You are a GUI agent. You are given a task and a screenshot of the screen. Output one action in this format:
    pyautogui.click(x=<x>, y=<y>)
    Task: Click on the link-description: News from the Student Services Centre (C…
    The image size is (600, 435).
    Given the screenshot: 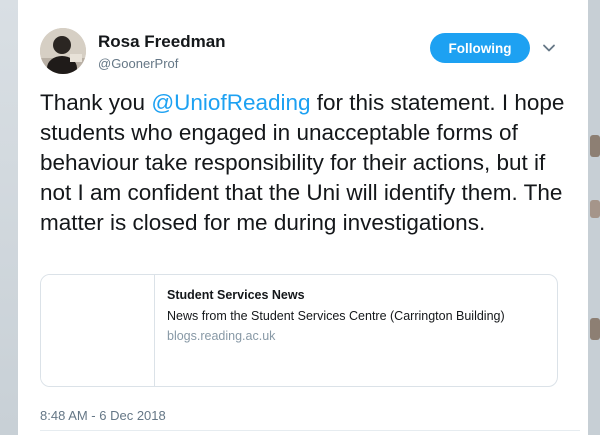 What is the action you would take?
    pyautogui.click(x=336, y=316)
    